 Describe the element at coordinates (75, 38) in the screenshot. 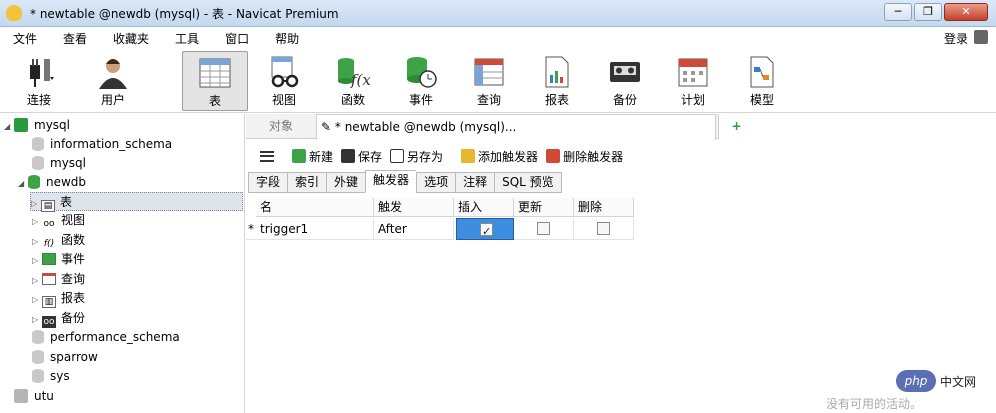

I see `menu-view: 查看` at that location.